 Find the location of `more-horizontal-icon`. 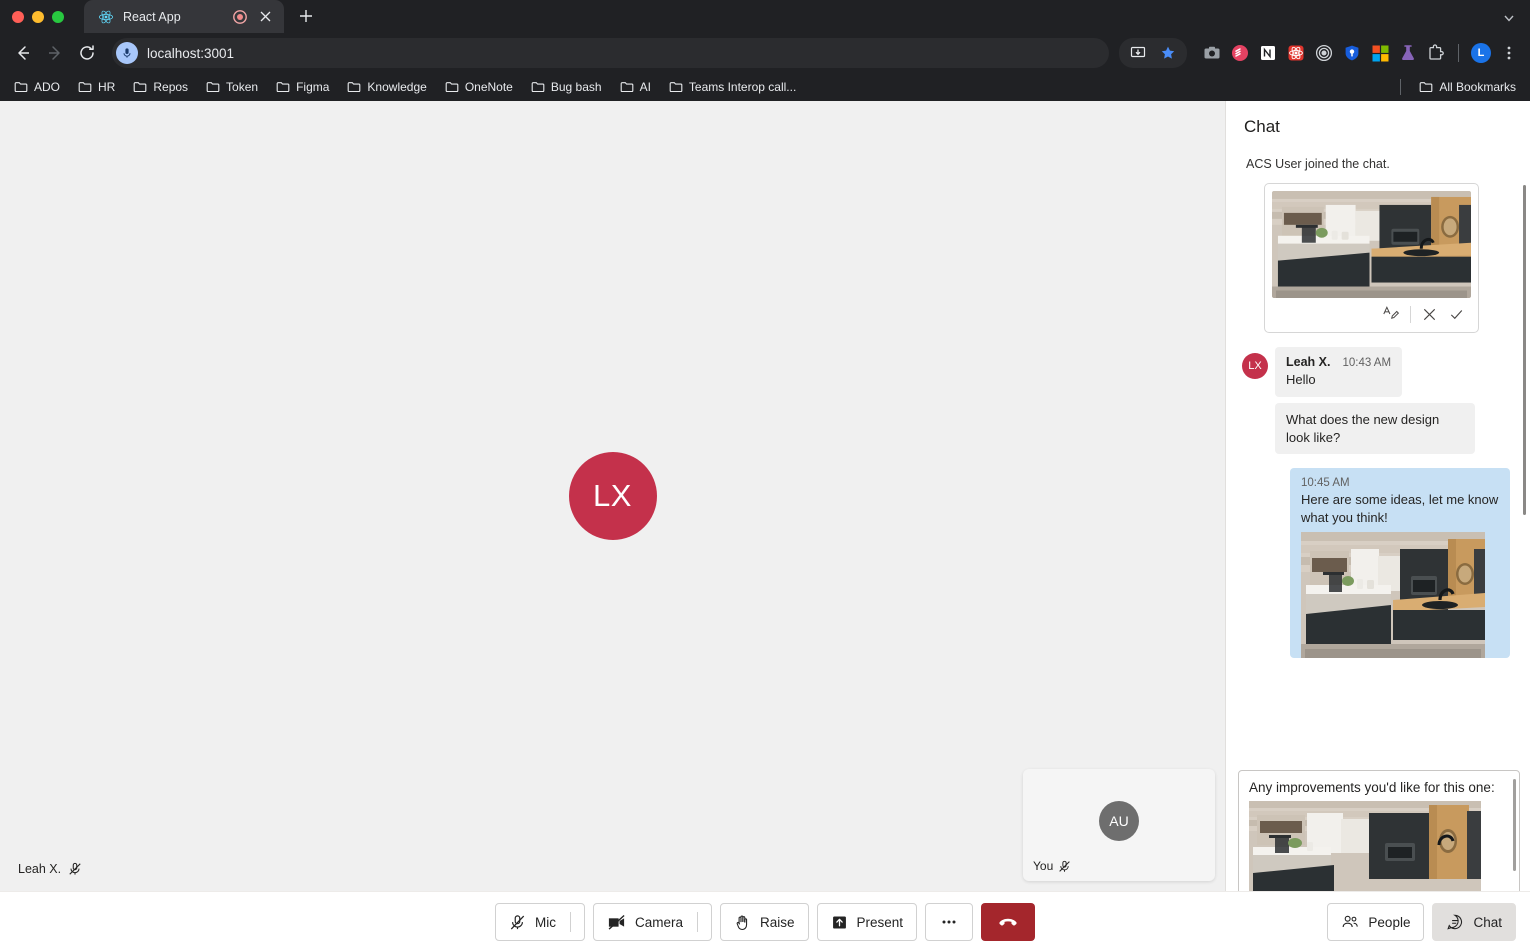

more-horizontal-icon is located at coordinates (949, 922).